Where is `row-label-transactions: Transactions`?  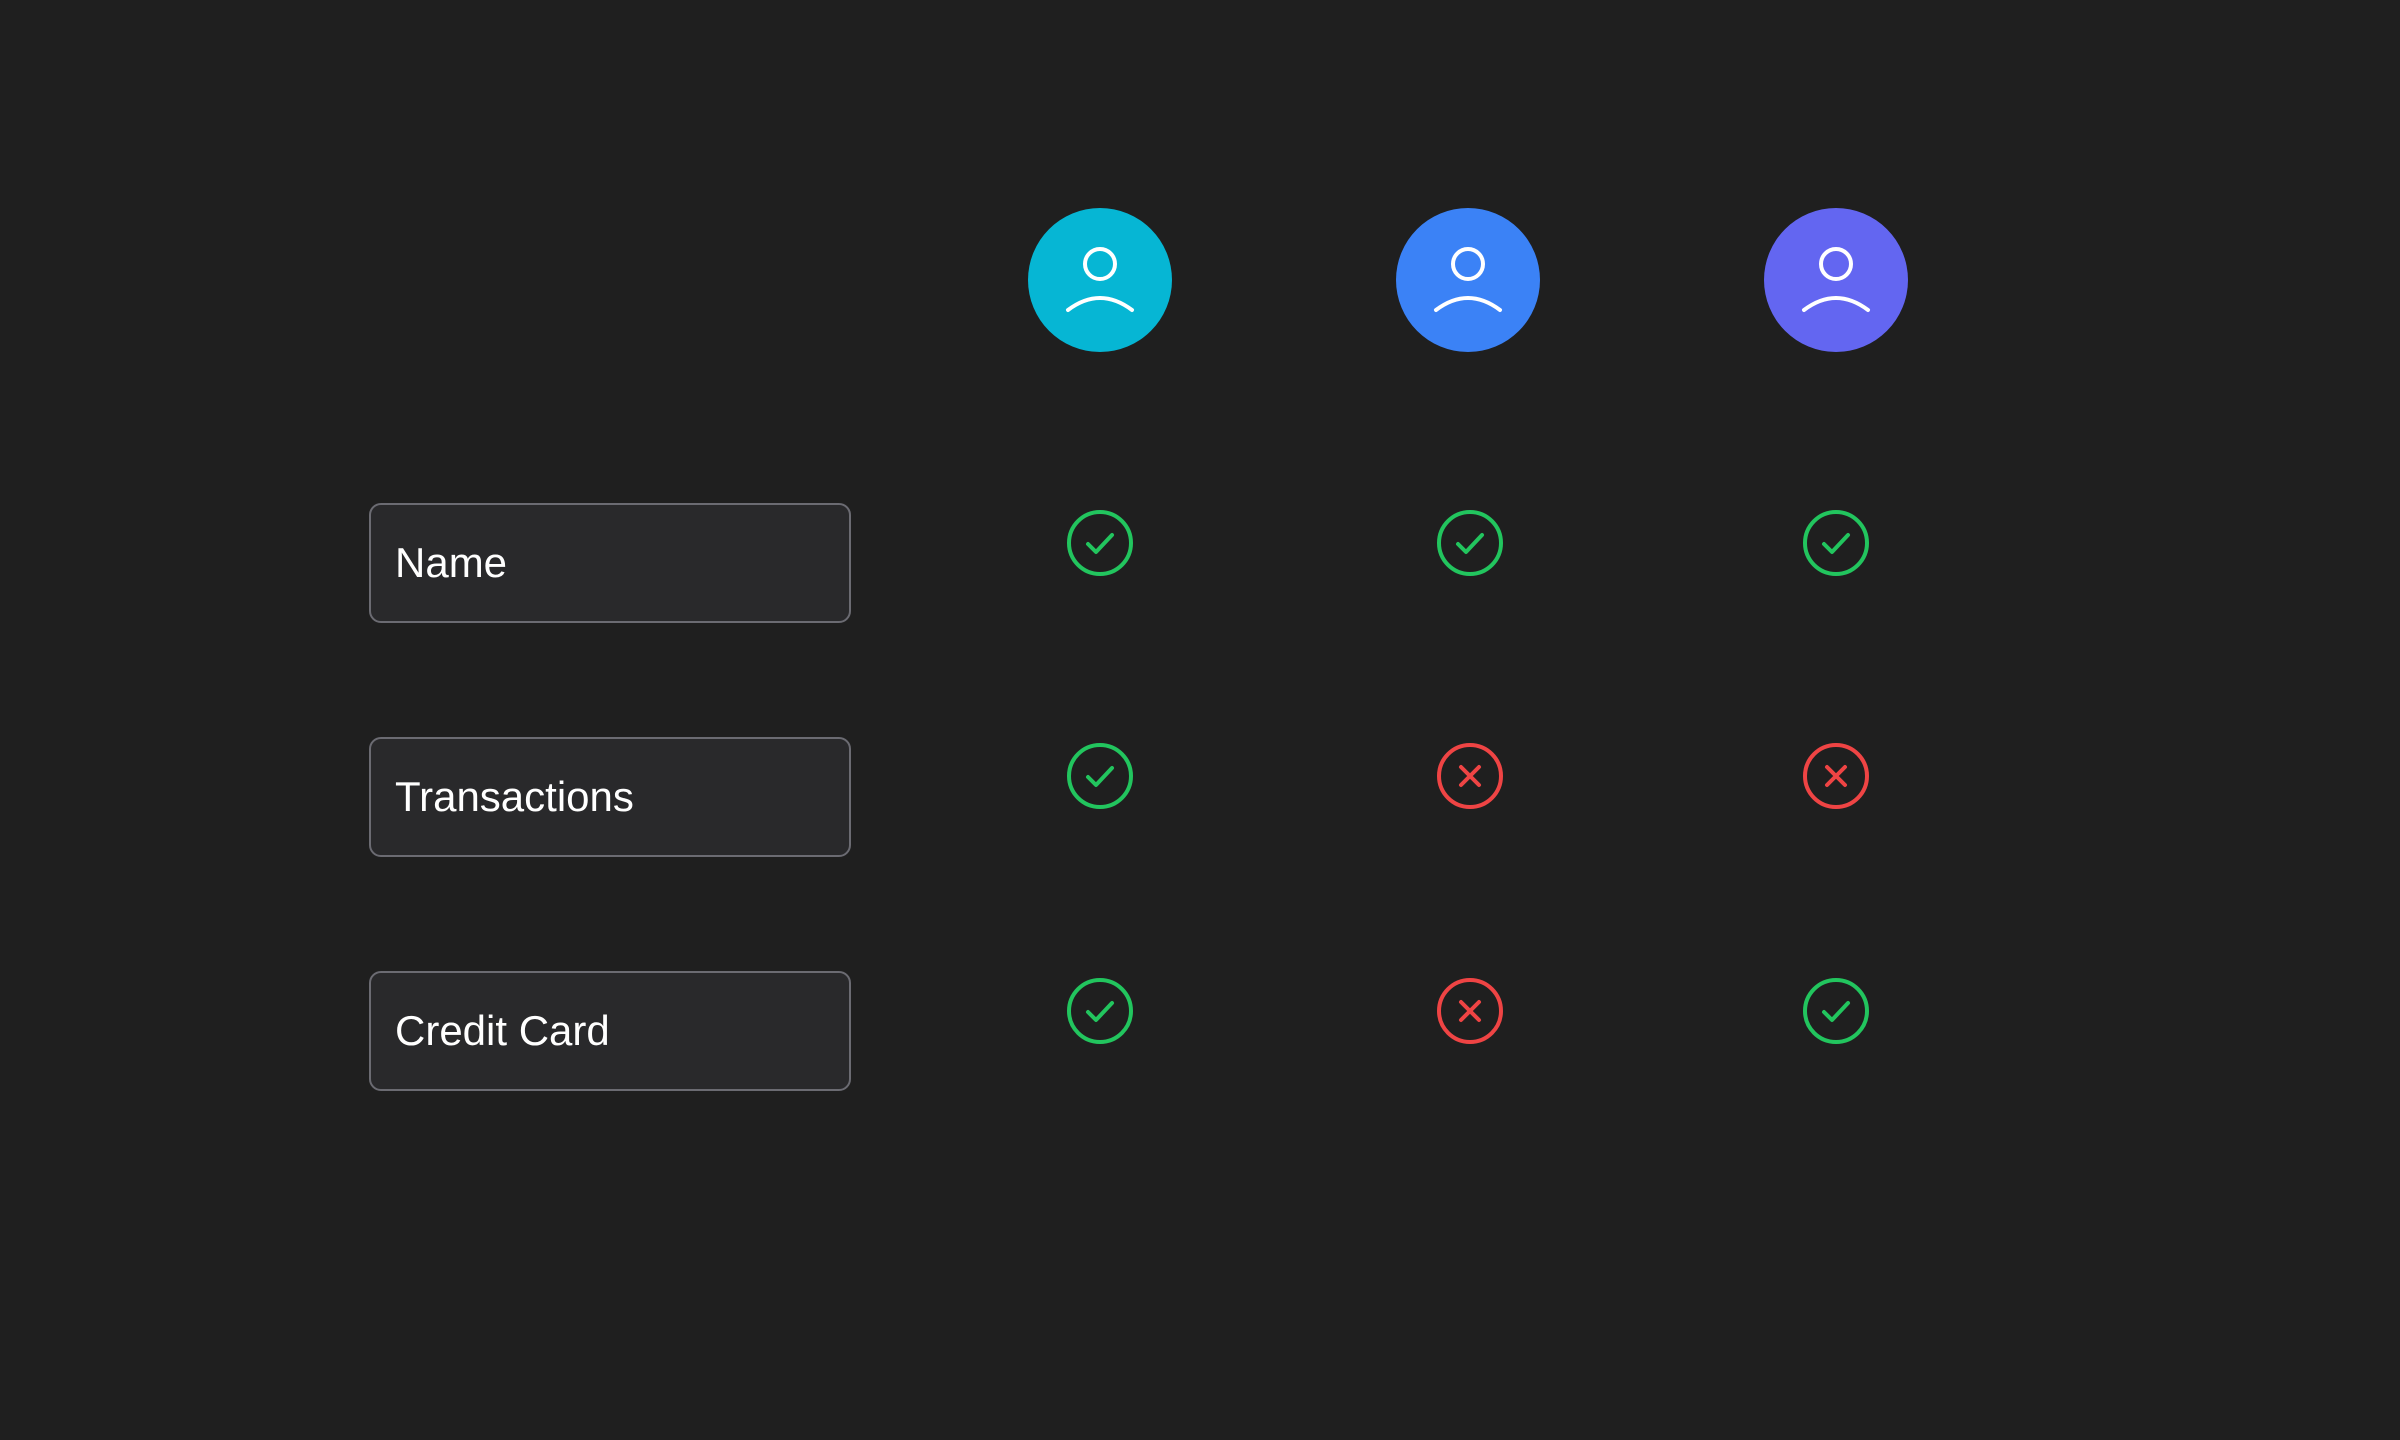 row-label-transactions: Transactions is located at coordinates (610, 797).